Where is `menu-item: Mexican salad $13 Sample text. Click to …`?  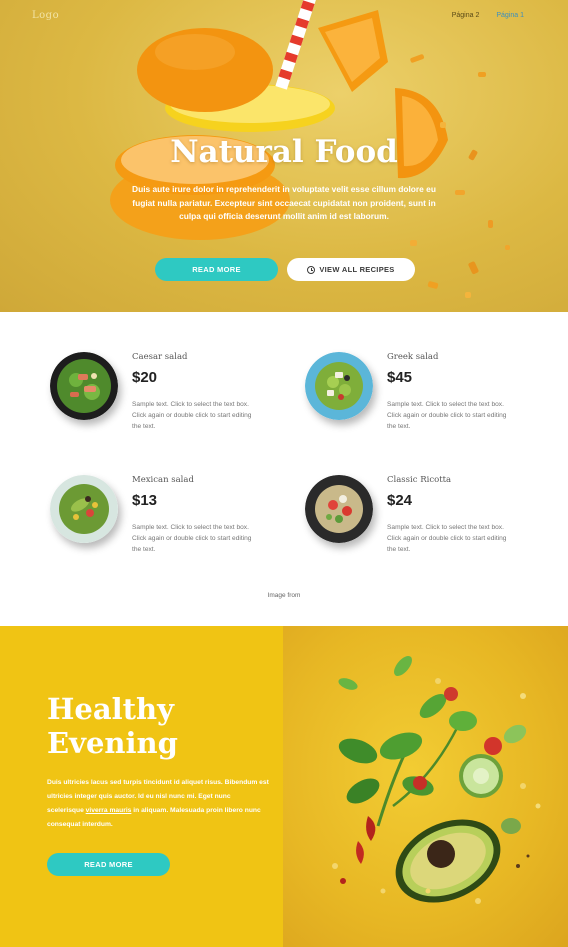 menu-item: Mexican salad $13 Sample text. Click to … is located at coordinates (160, 522).